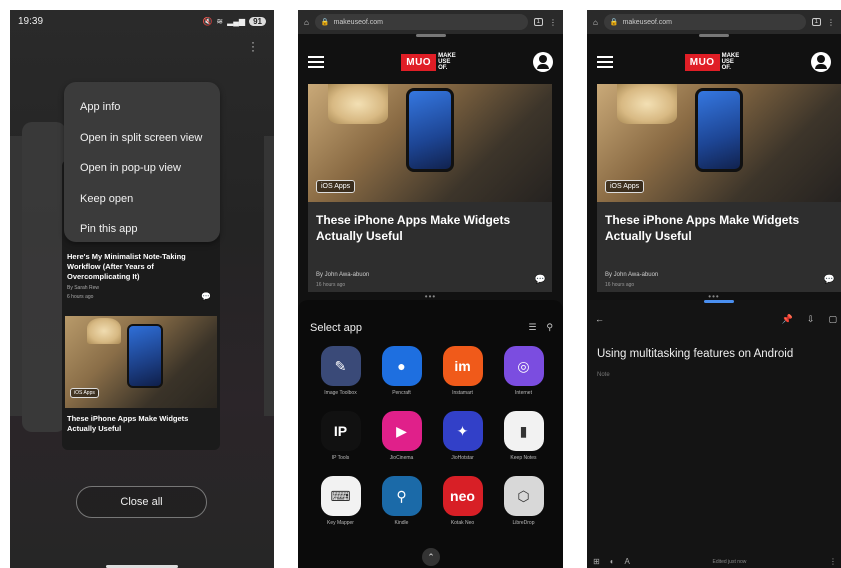 The width and height of the screenshot is (841, 568). What do you see at coordinates (695, 354) in the screenshot?
I see `note-title: Using multitasking features on Android` at bounding box center [695, 354].